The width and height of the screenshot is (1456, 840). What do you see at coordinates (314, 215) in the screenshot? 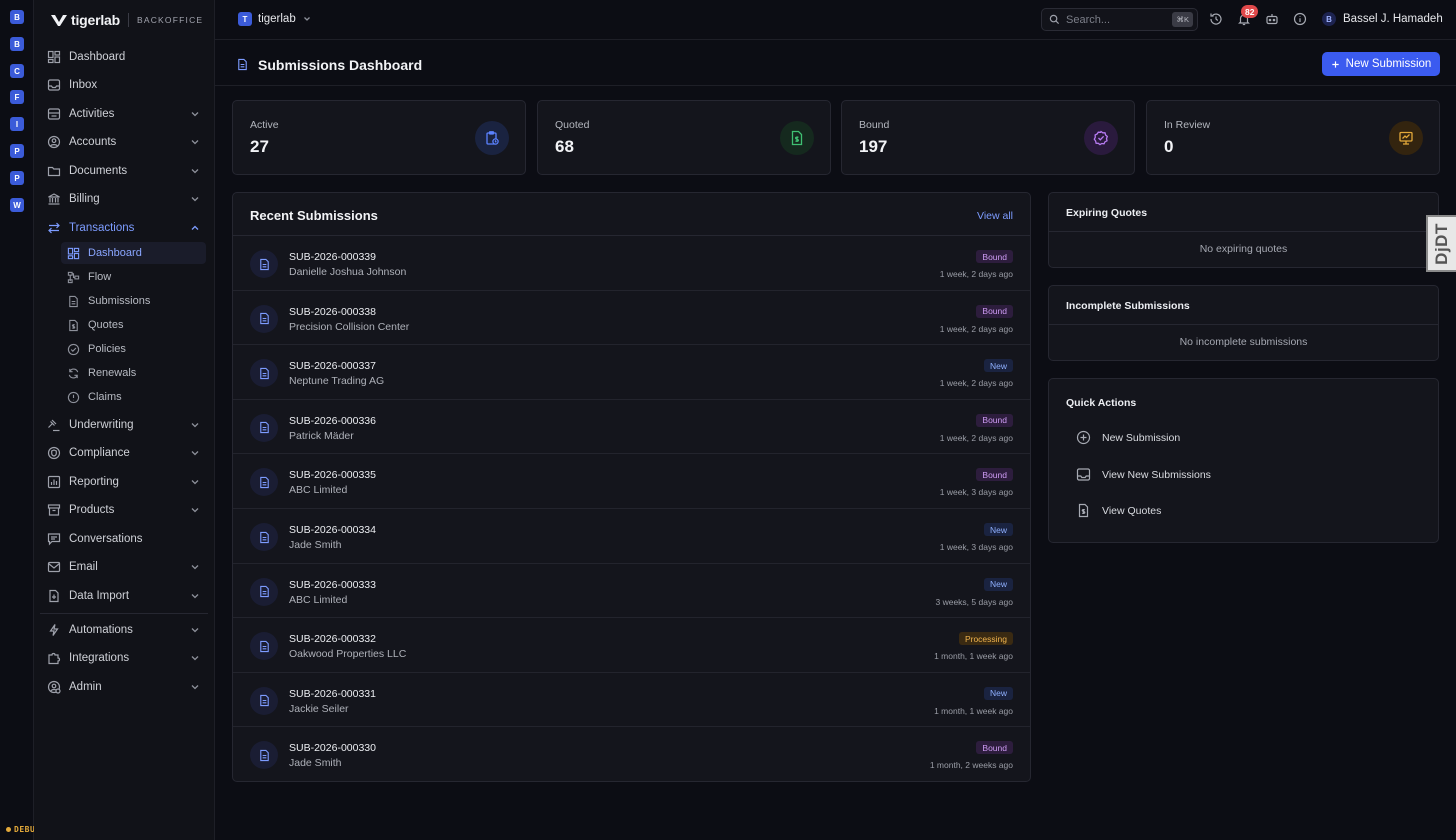
I see `recent-submissions-title: Recent Submissions` at bounding box center [314, 215].